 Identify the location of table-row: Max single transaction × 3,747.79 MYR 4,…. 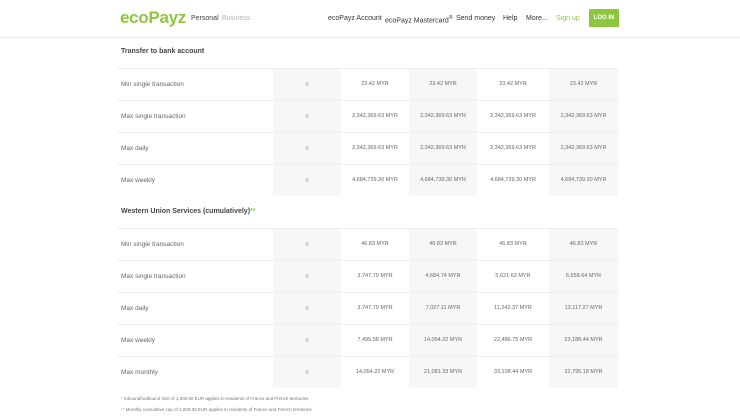
(367, 276).